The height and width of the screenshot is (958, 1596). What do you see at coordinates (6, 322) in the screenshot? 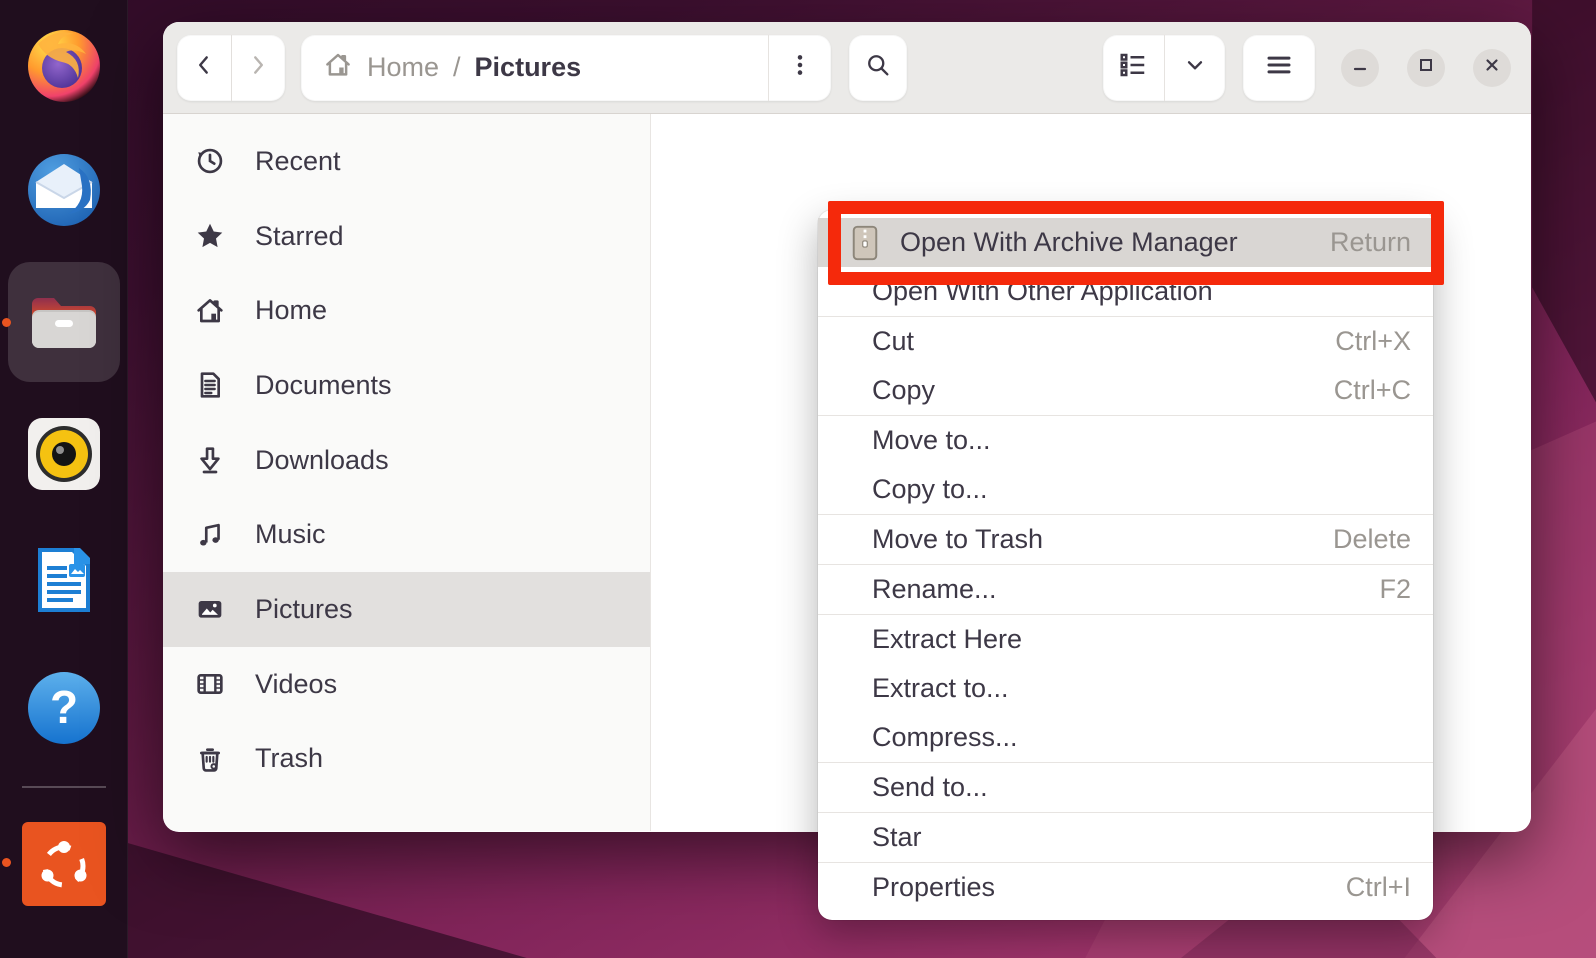
I see `files-running-indicator` at bounding box center [6, 322].